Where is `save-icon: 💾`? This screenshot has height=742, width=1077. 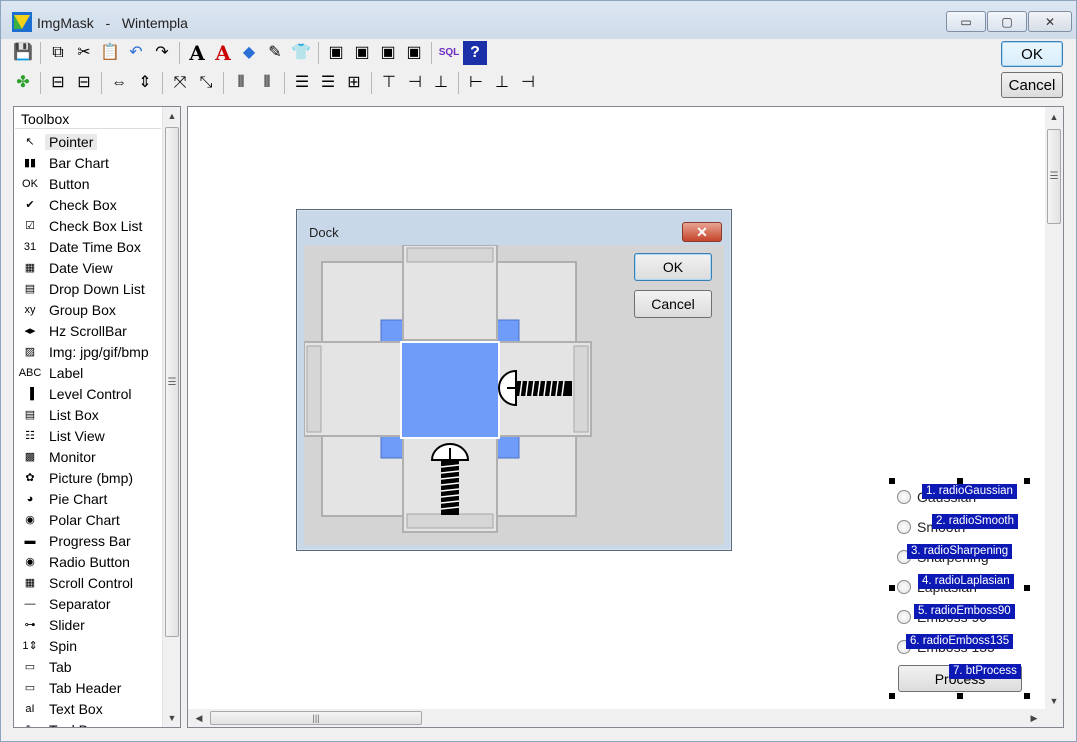 save-icon: 💾 is located at coordinates (23, 53).